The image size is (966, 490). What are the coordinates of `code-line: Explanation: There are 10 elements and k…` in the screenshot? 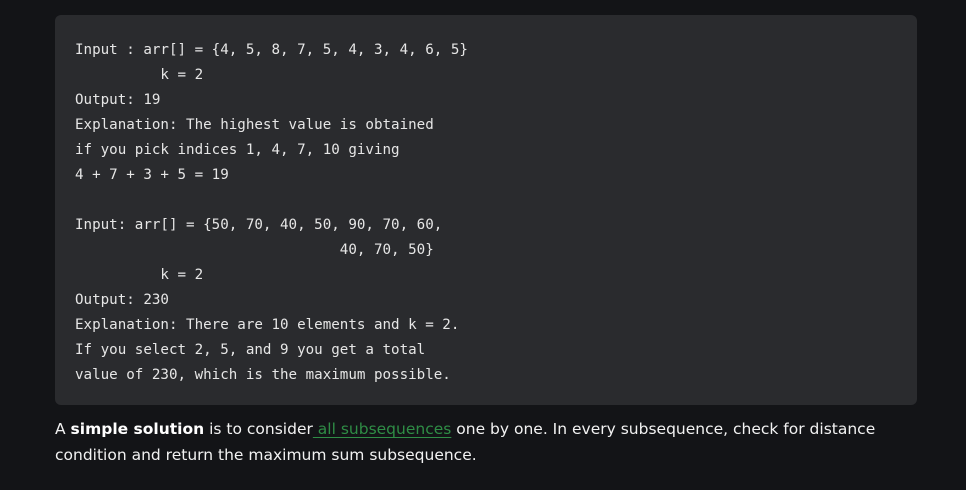 It's located at (267, 325).